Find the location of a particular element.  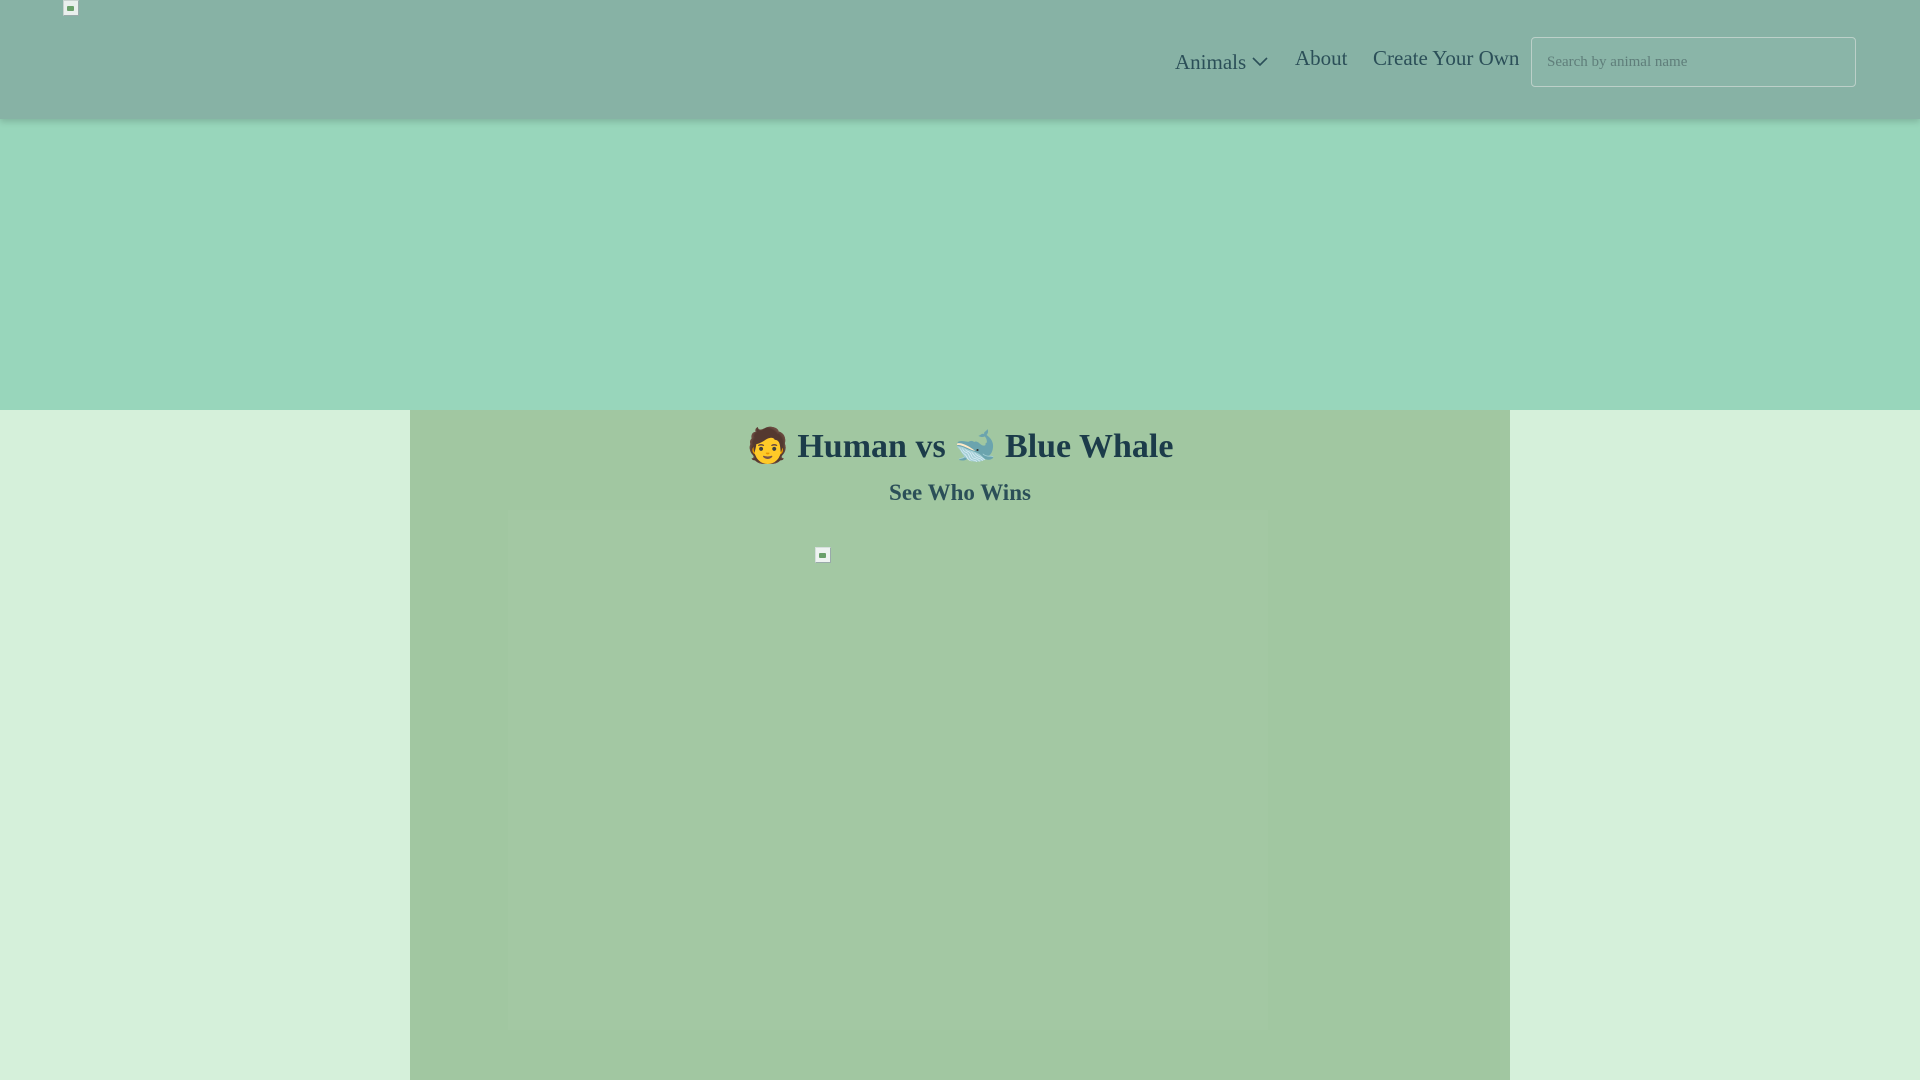

top-navbar: Animals About Create Your Own is located at coordinates (960, 59).